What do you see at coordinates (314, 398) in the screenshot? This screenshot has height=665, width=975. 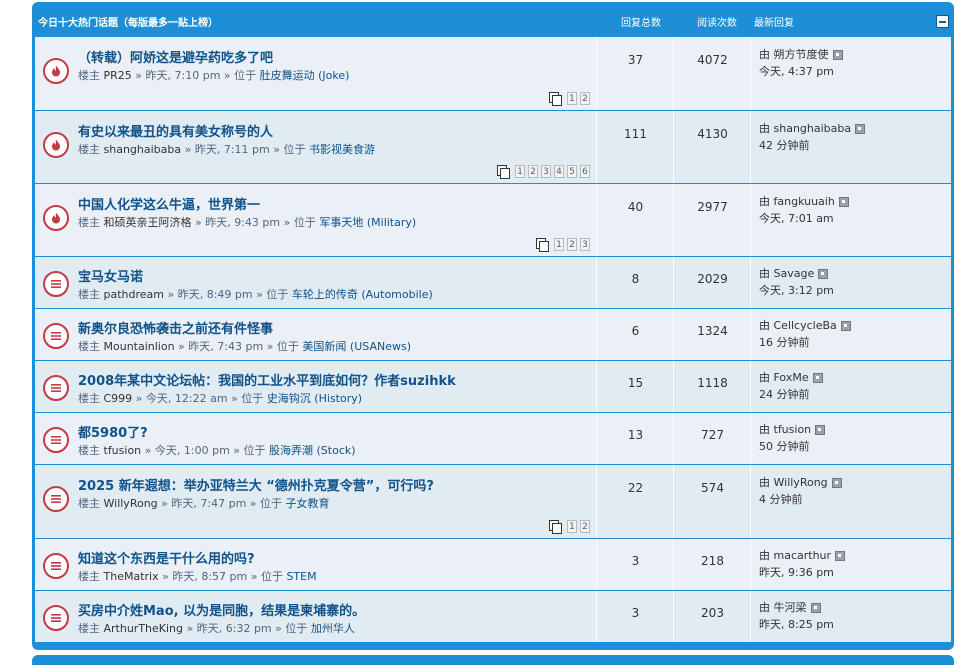 I see `forum-link: 史海钩沉 (History)` at bounding box center [314, 398].